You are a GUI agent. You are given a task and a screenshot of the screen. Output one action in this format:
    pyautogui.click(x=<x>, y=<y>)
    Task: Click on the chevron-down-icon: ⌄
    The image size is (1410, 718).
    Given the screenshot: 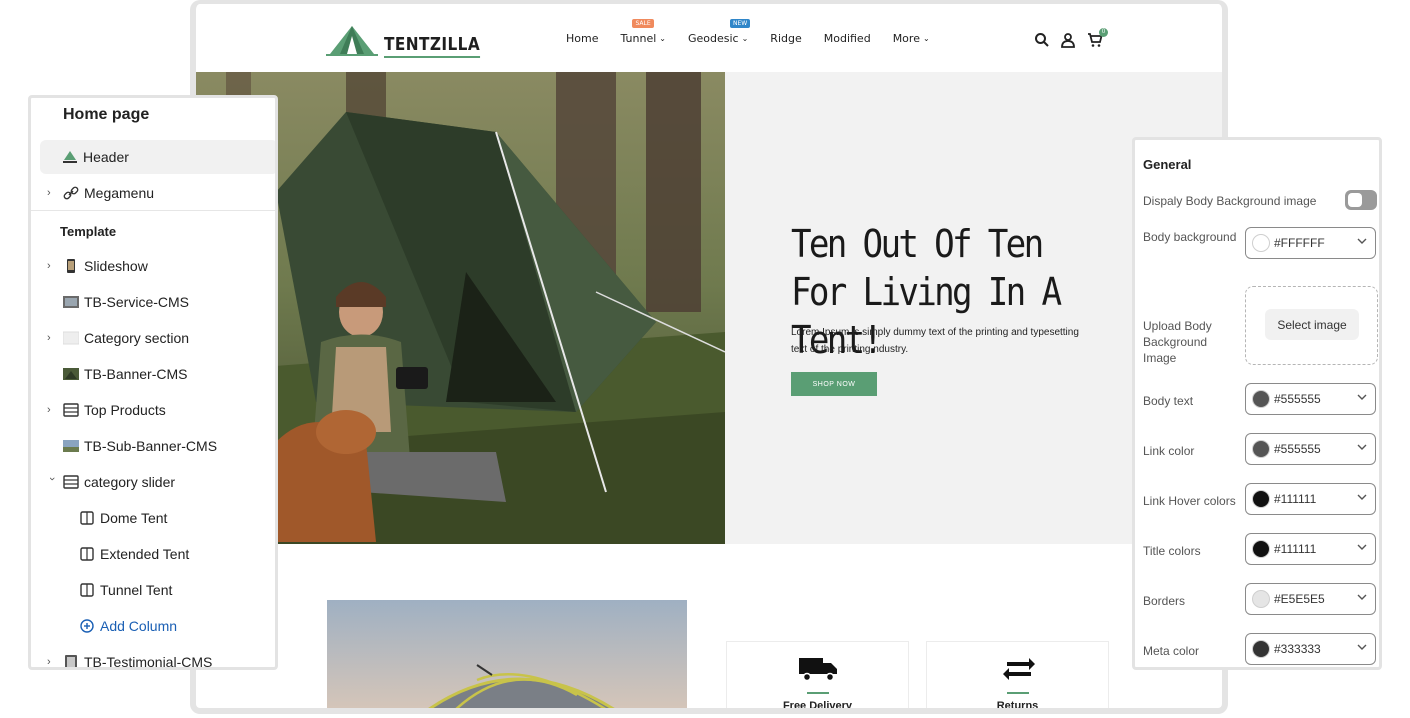 What is the action you would take?
    pyautogui.click(x=662, y=38)
    